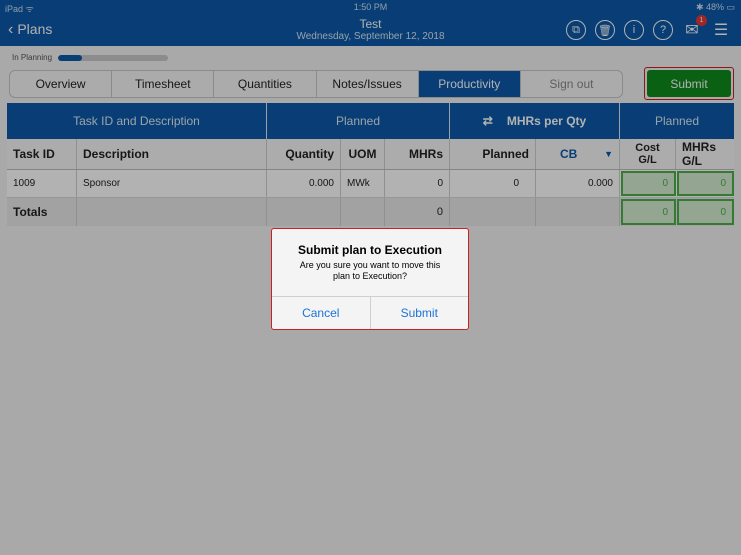 The width and height of the screenshot is (741, 555). What do you see at coordinates (321, 313) in the screenshot?
I see `cancel-button: Cancel` at bounding box center [321, 313].